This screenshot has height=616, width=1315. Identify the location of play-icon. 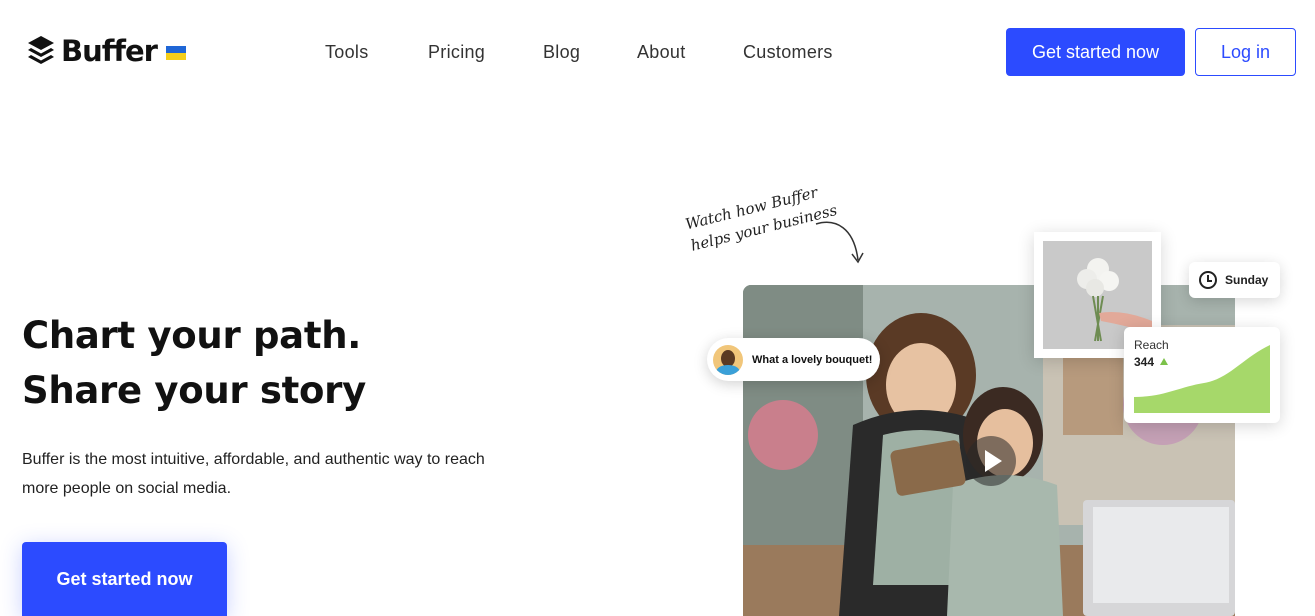
(993, 461).